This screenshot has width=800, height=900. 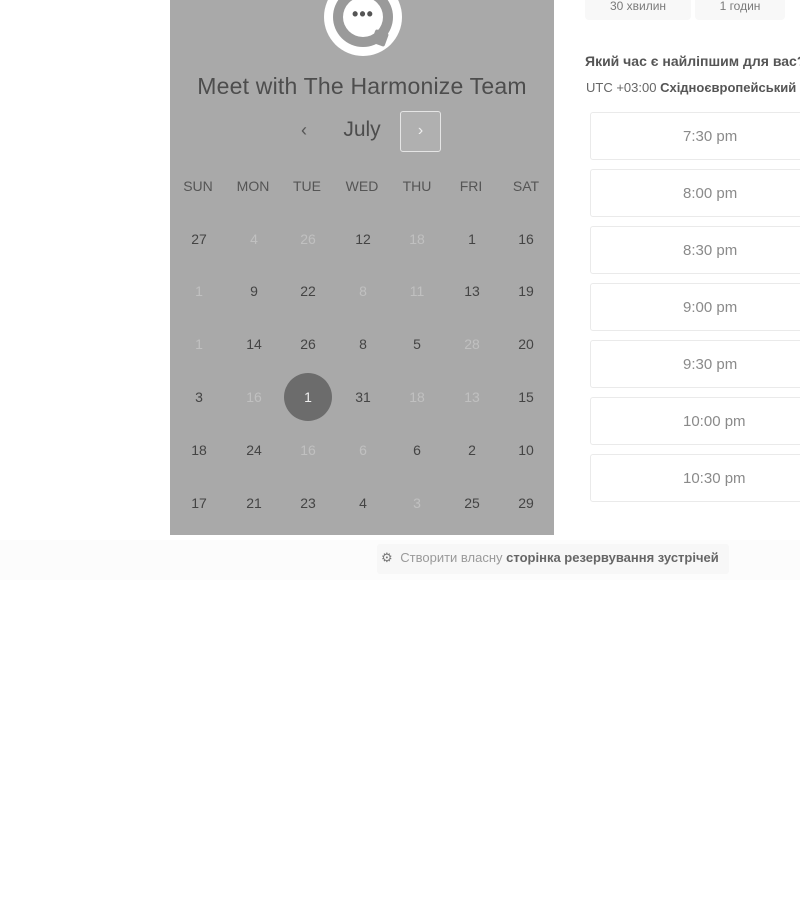 I want to click on calendar-day: 29, so click(x=526, y=503).